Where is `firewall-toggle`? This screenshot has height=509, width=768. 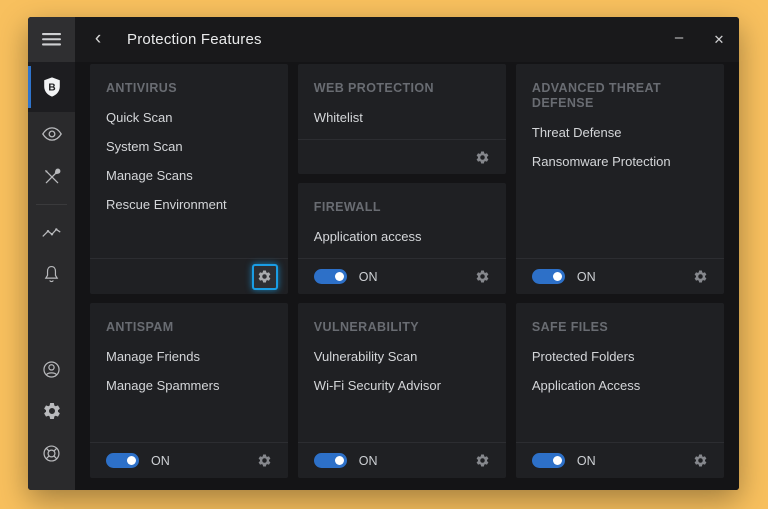 firewall-toggle is located at coordinates (330, 276).